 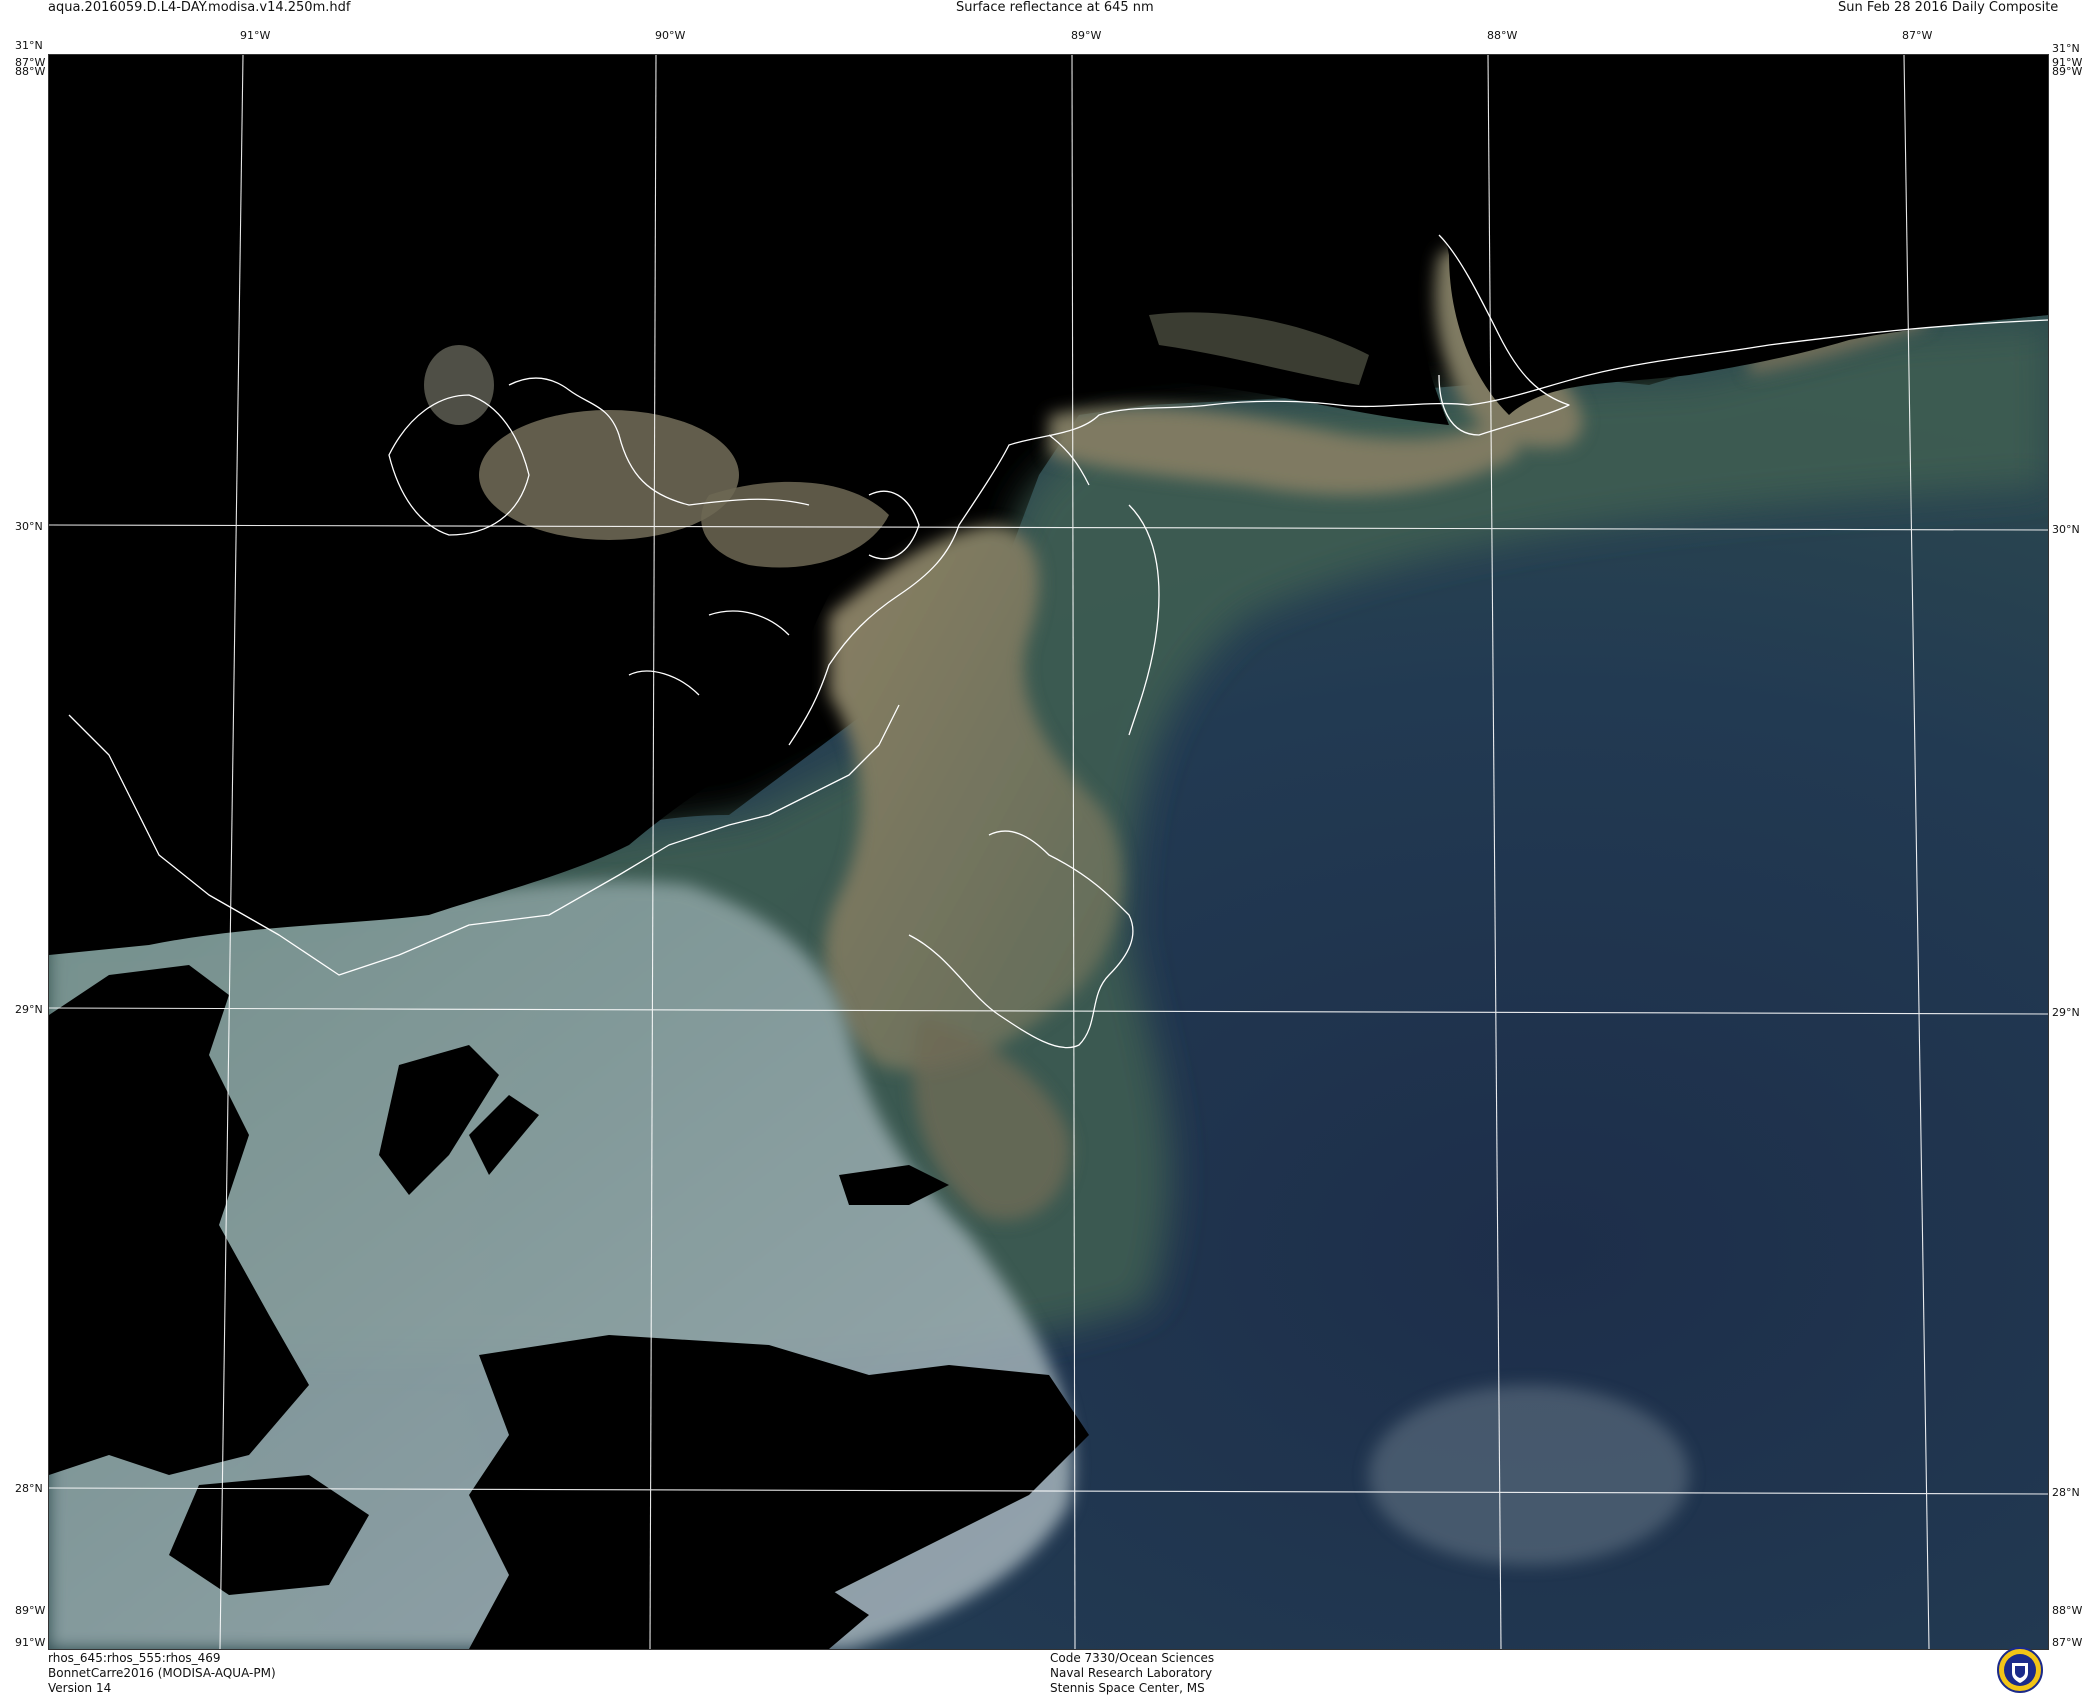 I want to click on corner-label-bottom-left: 91°W, so click(x=30, y=1642).